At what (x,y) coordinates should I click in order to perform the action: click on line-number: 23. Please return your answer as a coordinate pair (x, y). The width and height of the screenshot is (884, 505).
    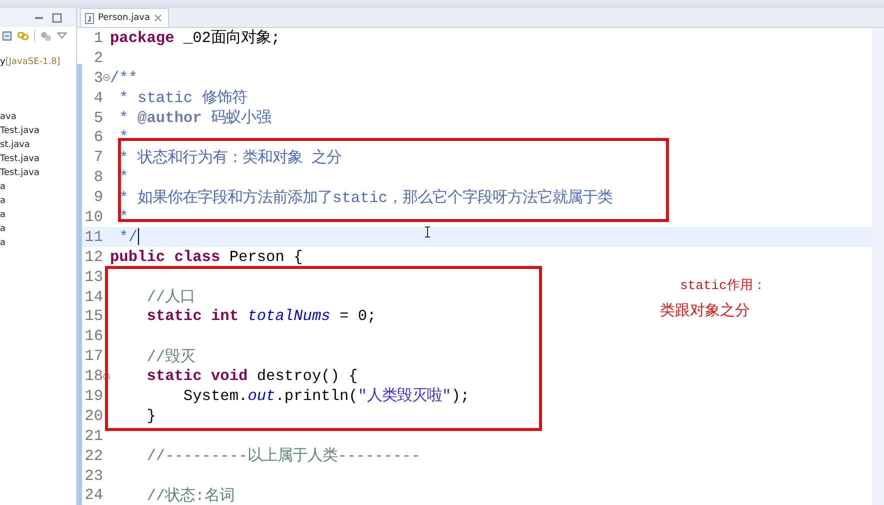
    Looking at the image, I should click on (93, 475).